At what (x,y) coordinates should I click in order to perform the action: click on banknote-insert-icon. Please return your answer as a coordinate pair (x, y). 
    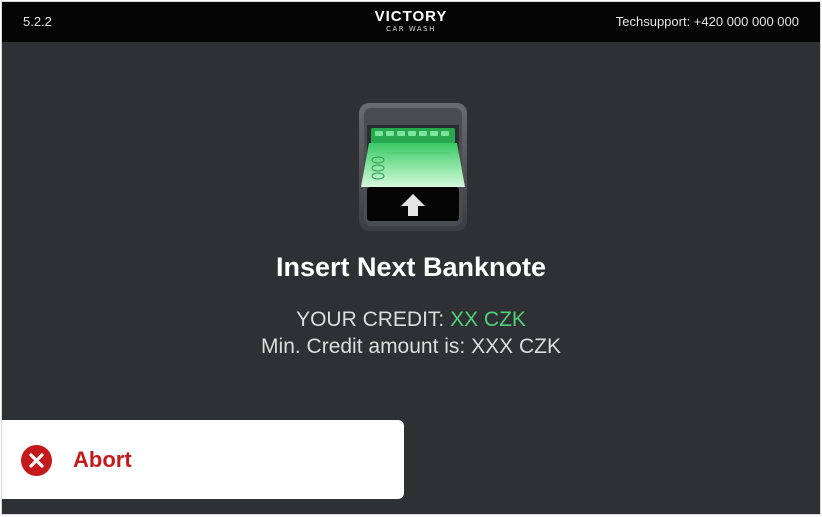
    Looking at the image, I should click on (413, 167).